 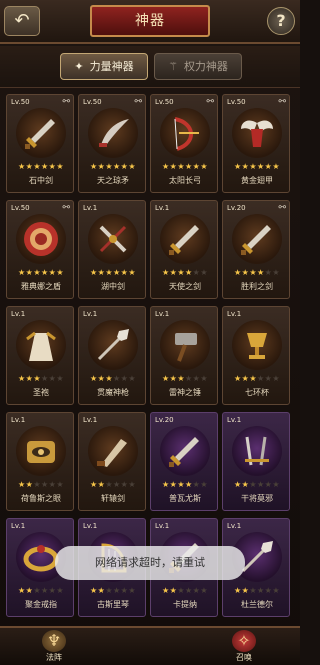 I want to click on artifact-card: Lv.50 ⚯ ★★★★★★ 雅典娜之盾, so click(x=40, y=249).